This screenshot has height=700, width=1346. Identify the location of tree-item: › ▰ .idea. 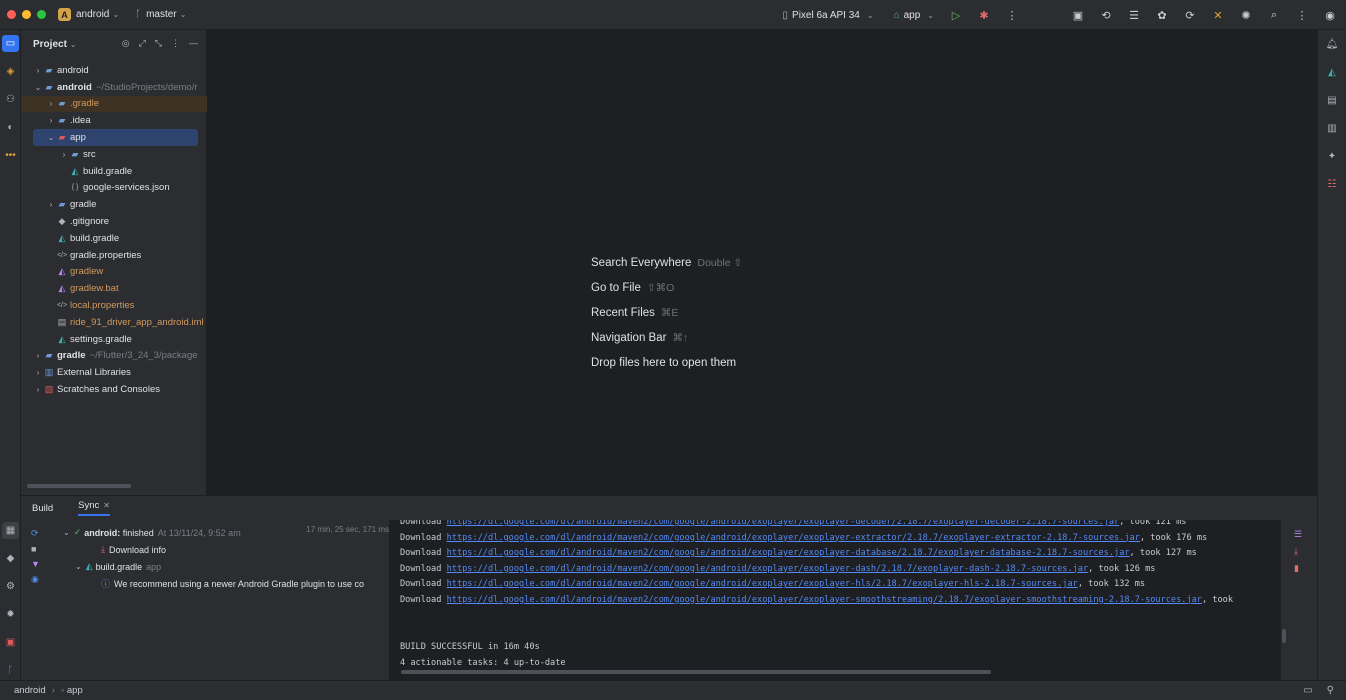
(114, 120).